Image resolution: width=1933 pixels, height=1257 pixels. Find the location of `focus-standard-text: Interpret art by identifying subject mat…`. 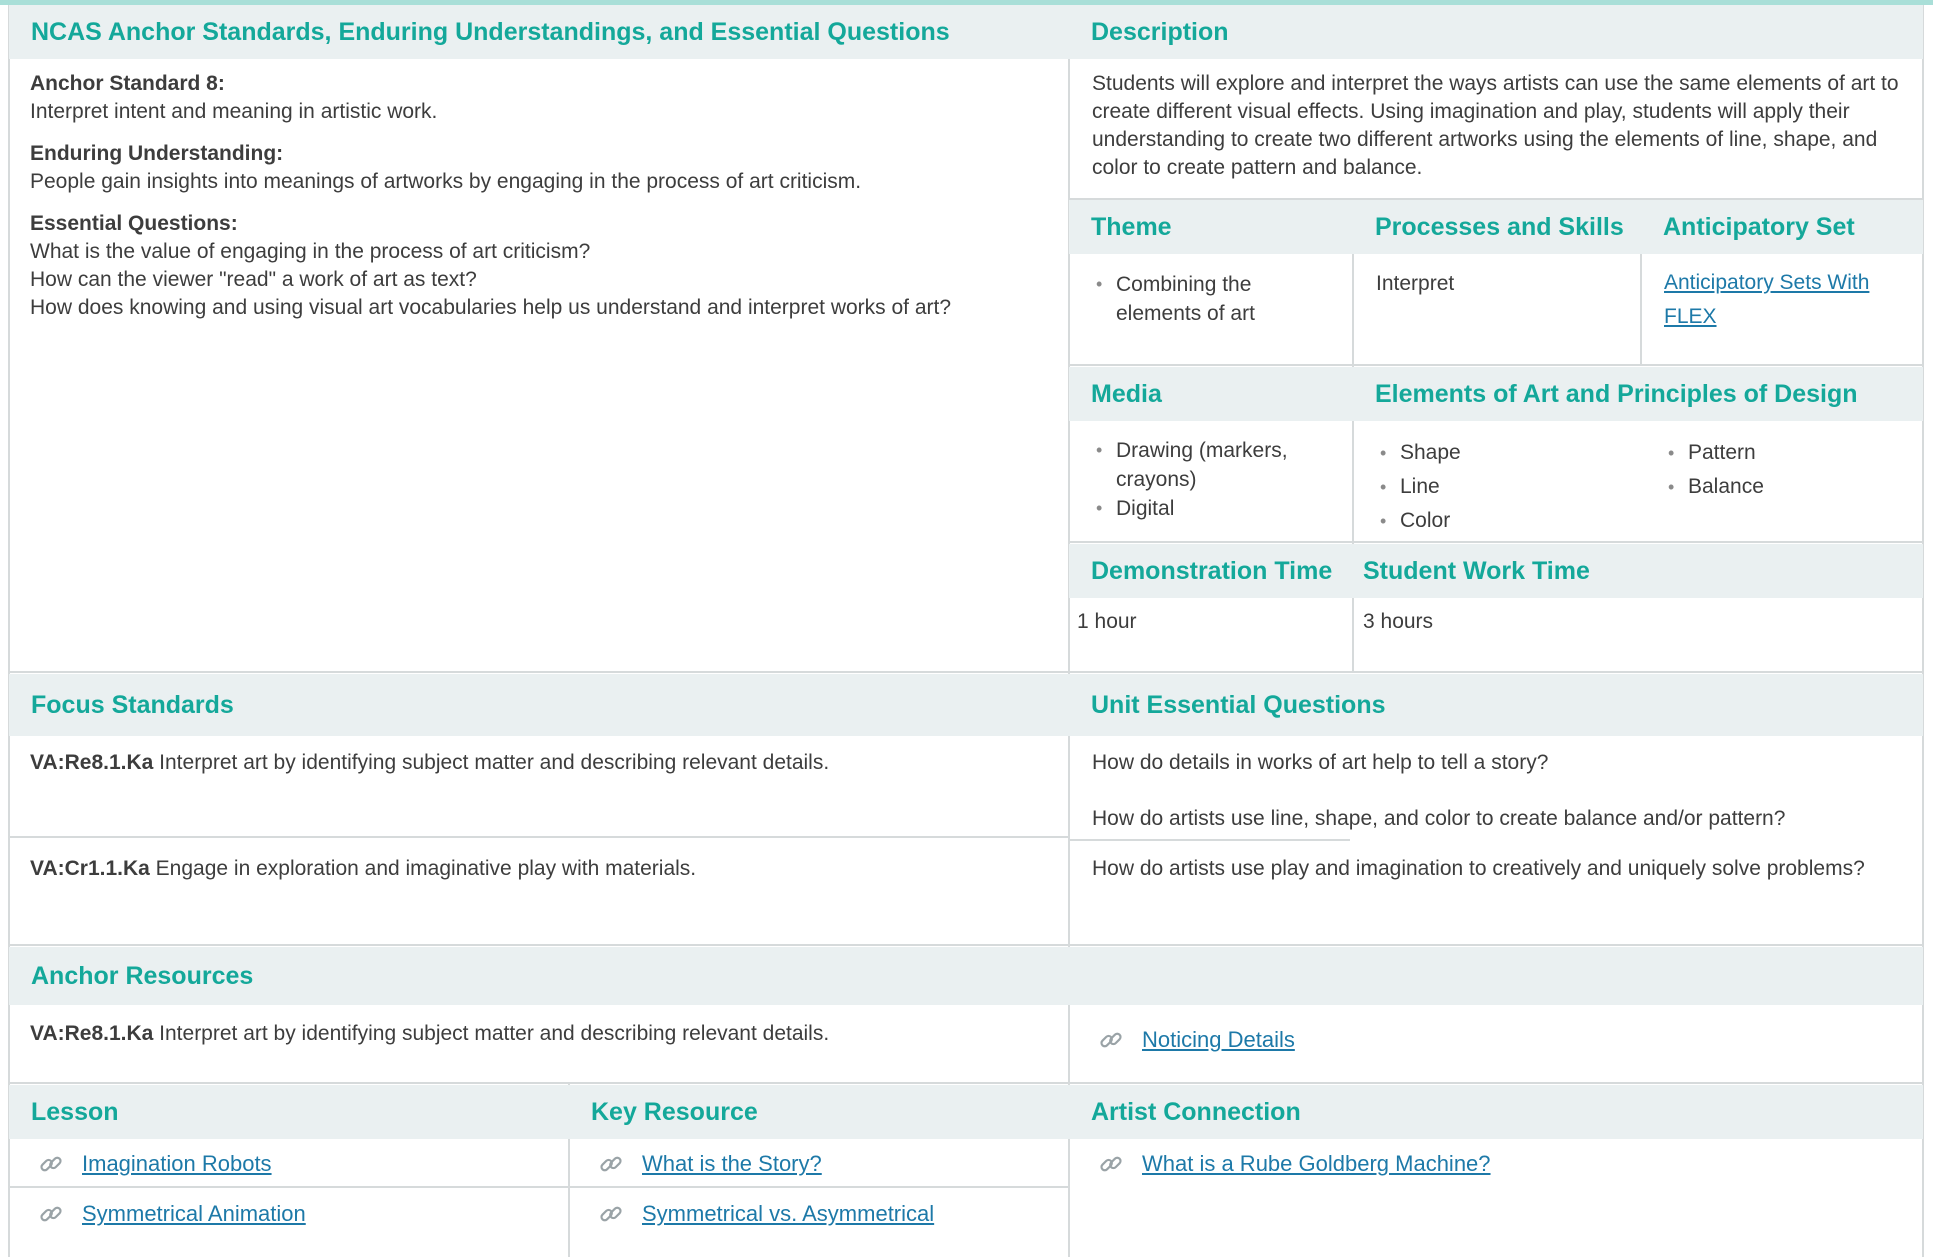

focus-standard-text: Interpret art by identifying subject mat… is located at coordinates (491, 762).